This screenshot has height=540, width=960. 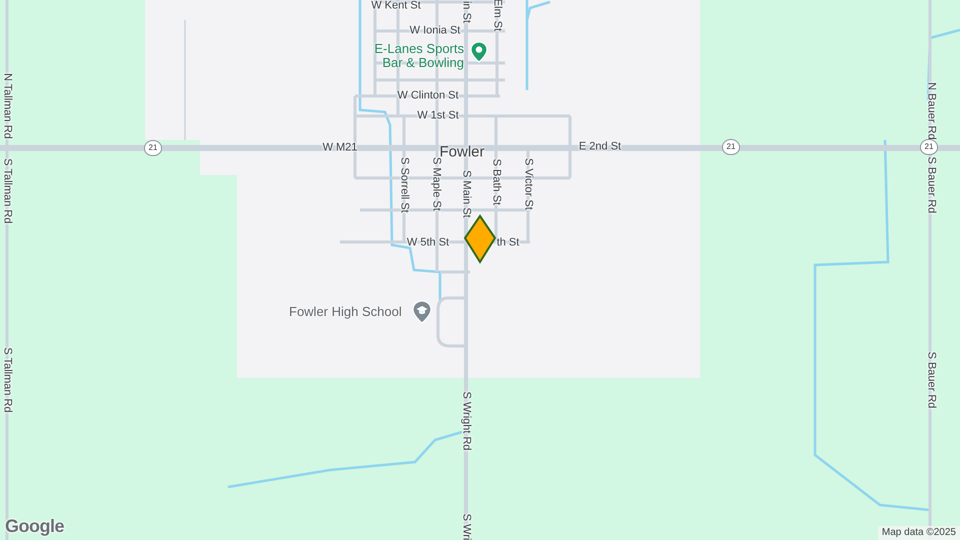 What do you see at coordinates (466, 194) in the screenshot?
I see `street-label: S Main St` at bounding box center [466, 194].